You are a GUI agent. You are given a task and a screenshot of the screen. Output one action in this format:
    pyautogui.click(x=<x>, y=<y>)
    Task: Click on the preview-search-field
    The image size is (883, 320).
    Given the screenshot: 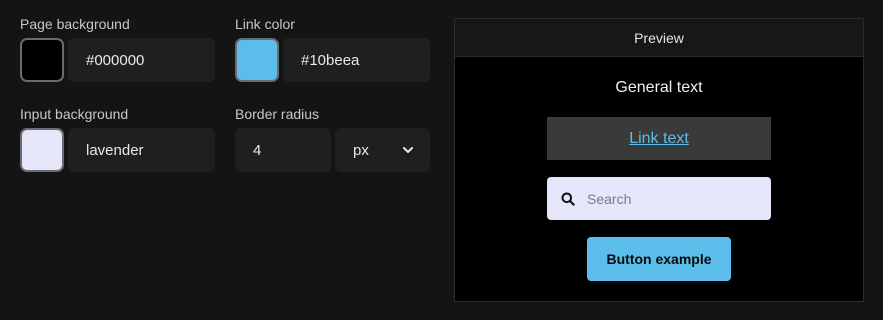 What is the action you would take?
    pyautogui.click(x=659, y=198)
    